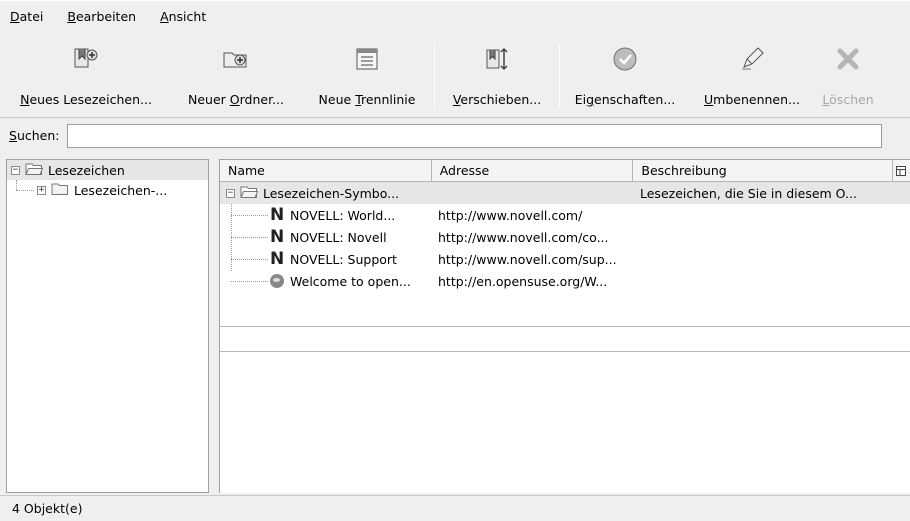  Describe the element at coordinates (183, 16) in the screenshot. I see `menu-ansicht: Ansicht` at that location.